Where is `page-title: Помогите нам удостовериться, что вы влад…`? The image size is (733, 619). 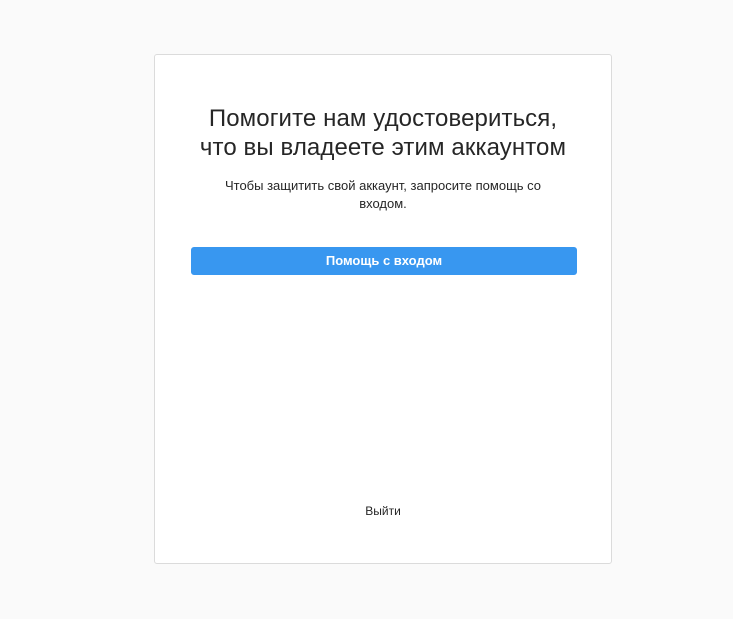 page-title: Помогите нам удостовериться, что вы влад… is located at coordinates (383, 133).